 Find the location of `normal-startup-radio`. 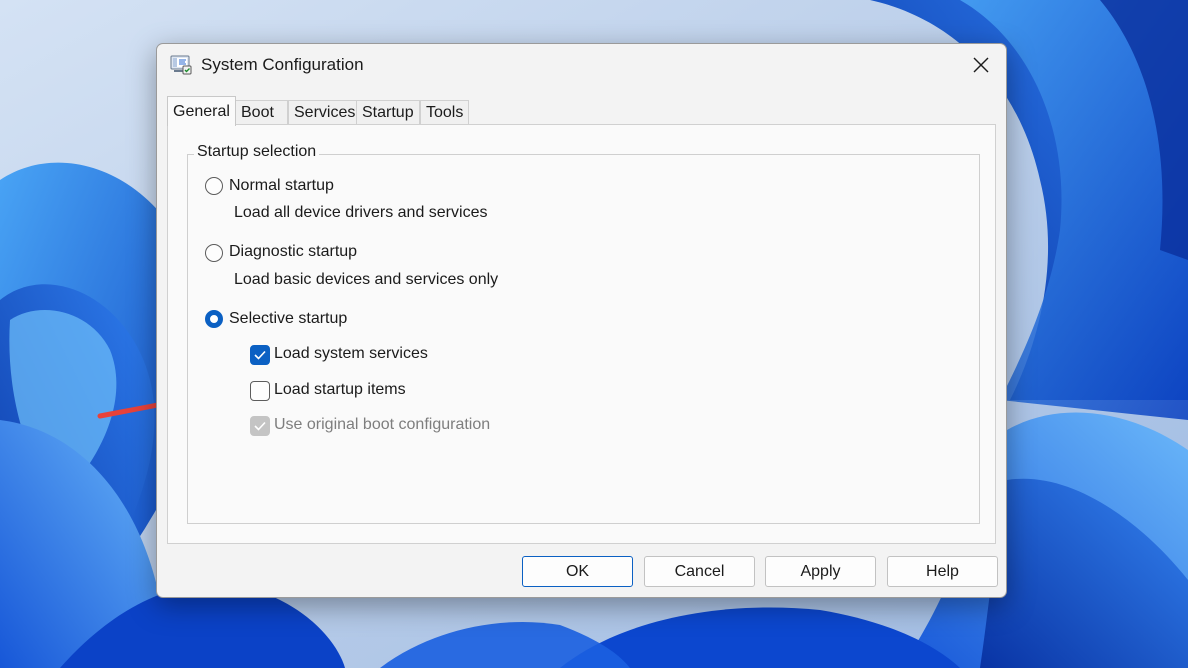

normal-startup-radio is located at coordinates (214, 186).